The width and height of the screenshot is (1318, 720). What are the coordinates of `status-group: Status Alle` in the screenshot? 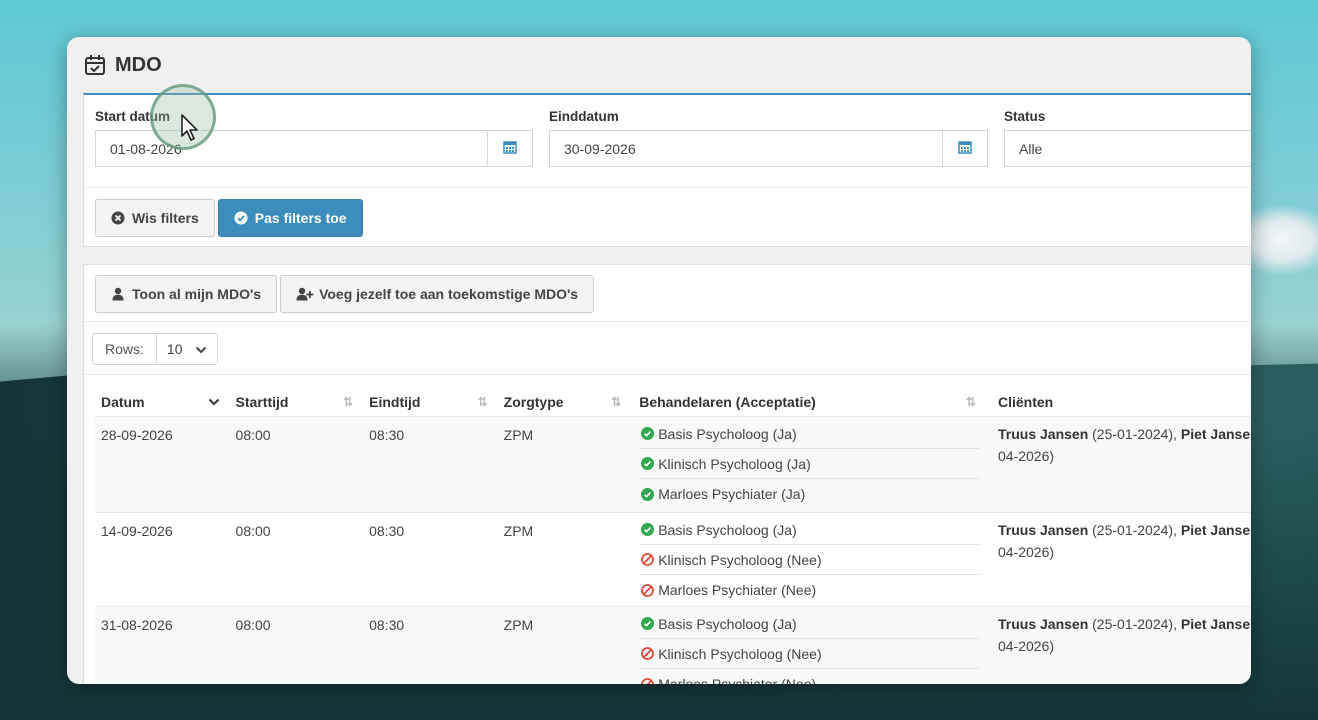 It's located at (1127, 138).